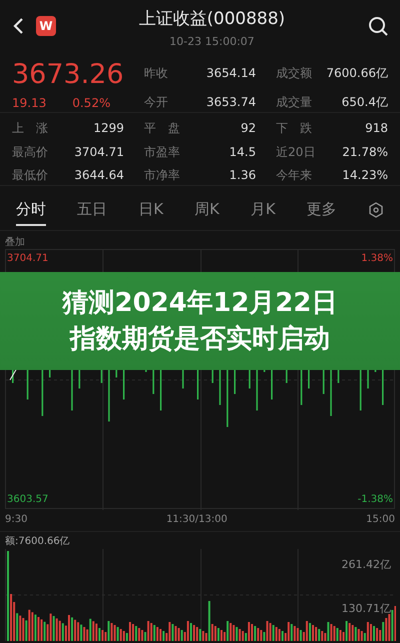 This screenshot has height=643, width=400. I want to click on time-label: 9:30, so click(16, 520).